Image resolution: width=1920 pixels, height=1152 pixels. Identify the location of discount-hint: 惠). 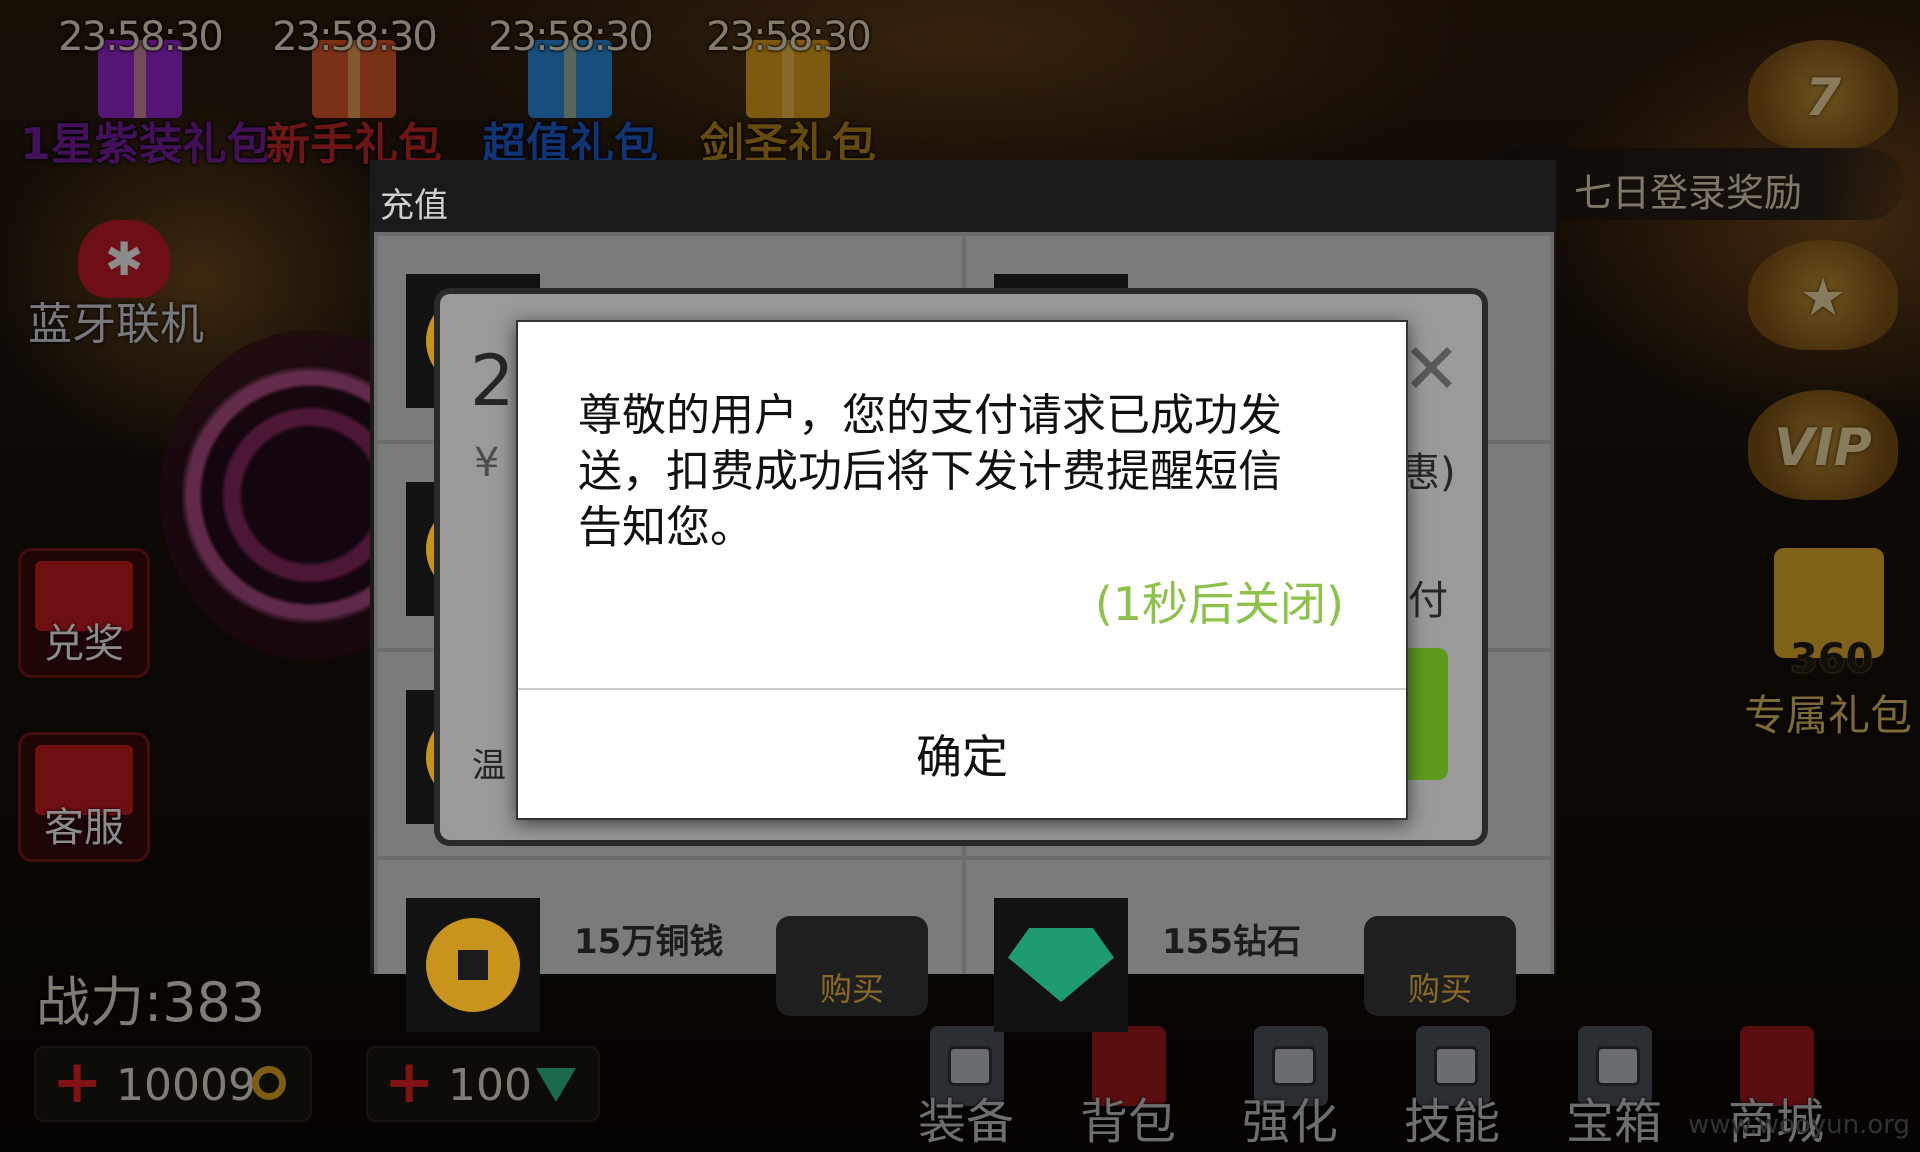
(1428, 473).